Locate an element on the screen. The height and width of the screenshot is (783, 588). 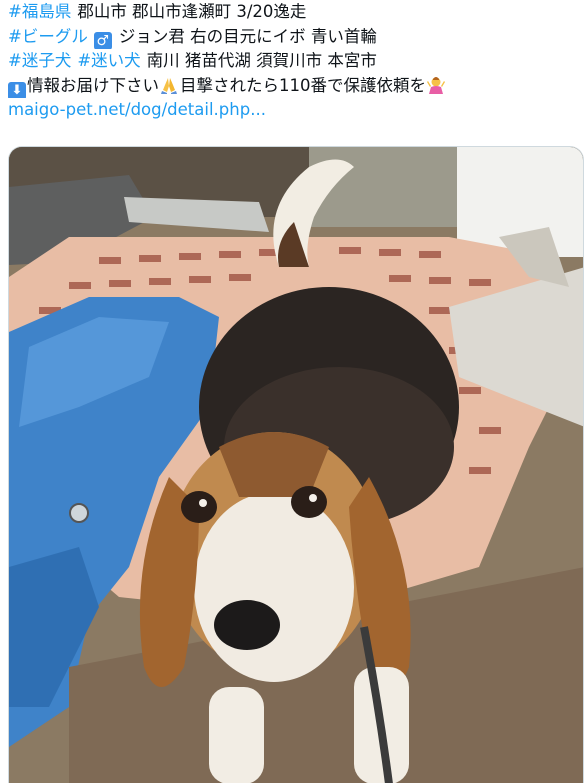
tweet-line-1: #福島県 郡山市 郡山市逢瀬町 3/20逸走 is located at coordinates (295, 12).